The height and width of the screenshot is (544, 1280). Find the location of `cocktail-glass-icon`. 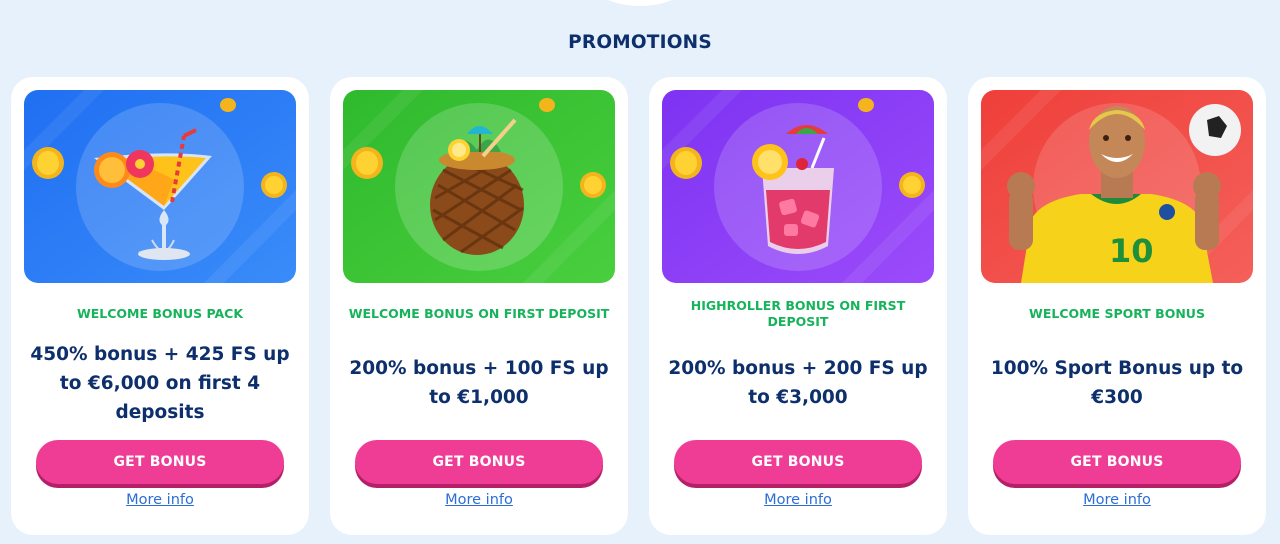

cocktail-glass-icon is located at coordinates (160, 186).